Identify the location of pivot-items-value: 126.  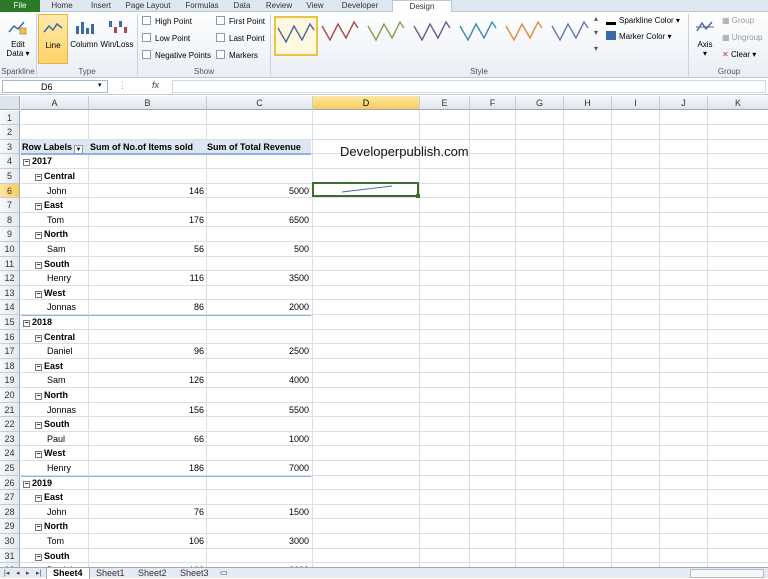
(148, 380).